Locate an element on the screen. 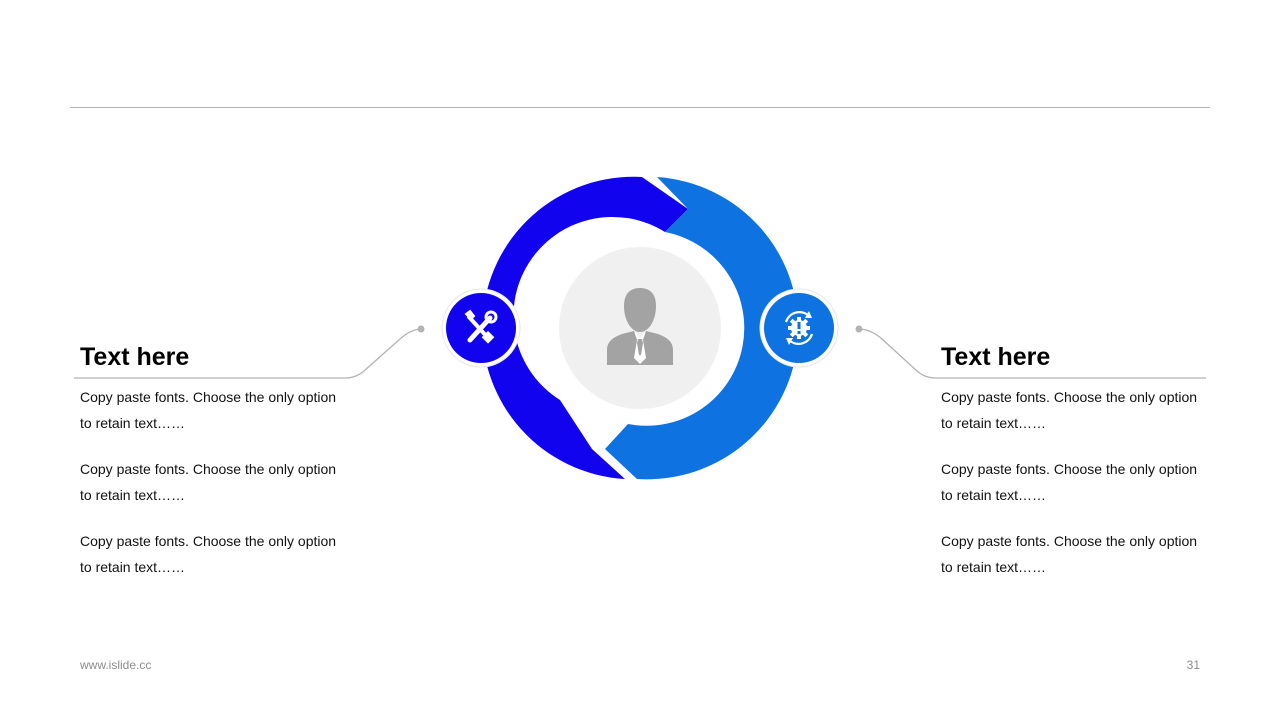 The image size is (1280, 720). left-block-title: Text here is located at coordinates (135, 357).